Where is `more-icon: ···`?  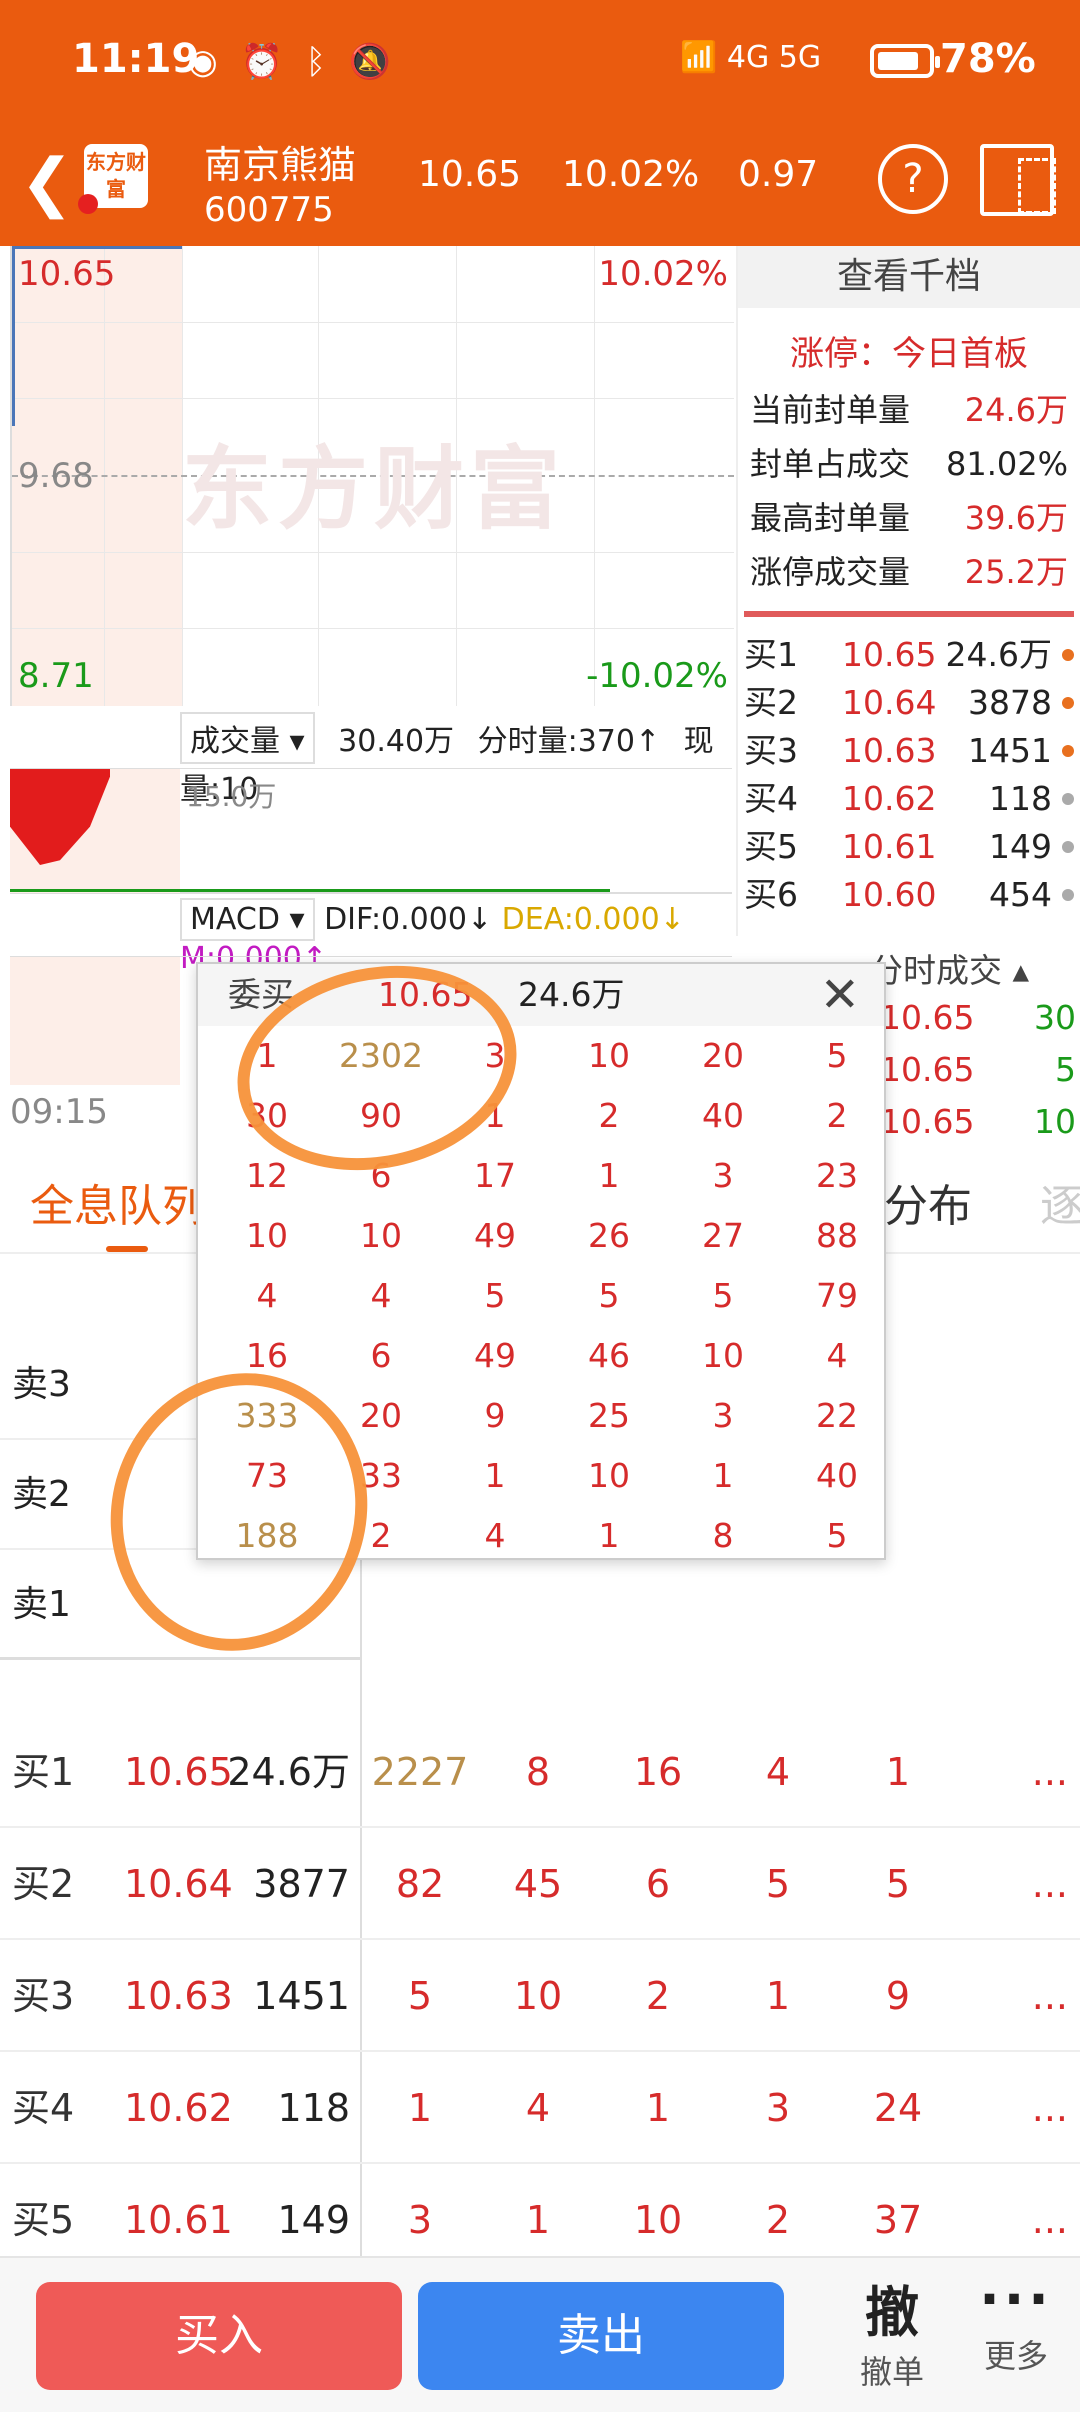
more-icon: ··· is located at coordinates (1016, 2299).